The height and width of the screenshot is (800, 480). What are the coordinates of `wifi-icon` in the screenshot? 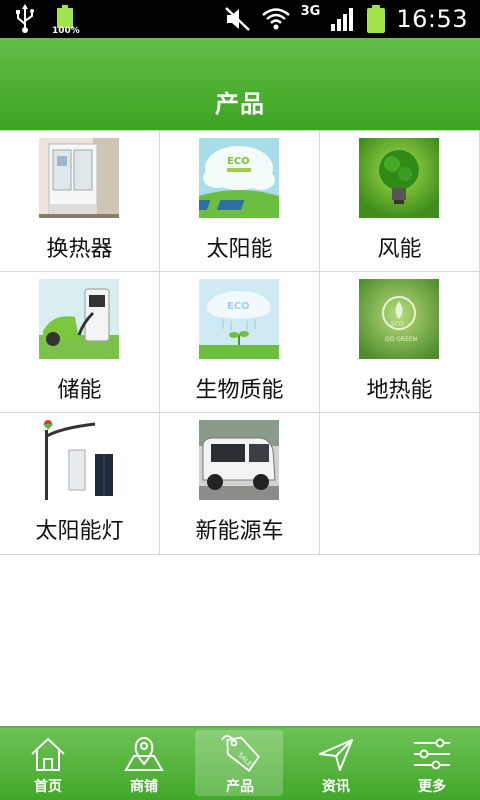 It's located at (275, 19).